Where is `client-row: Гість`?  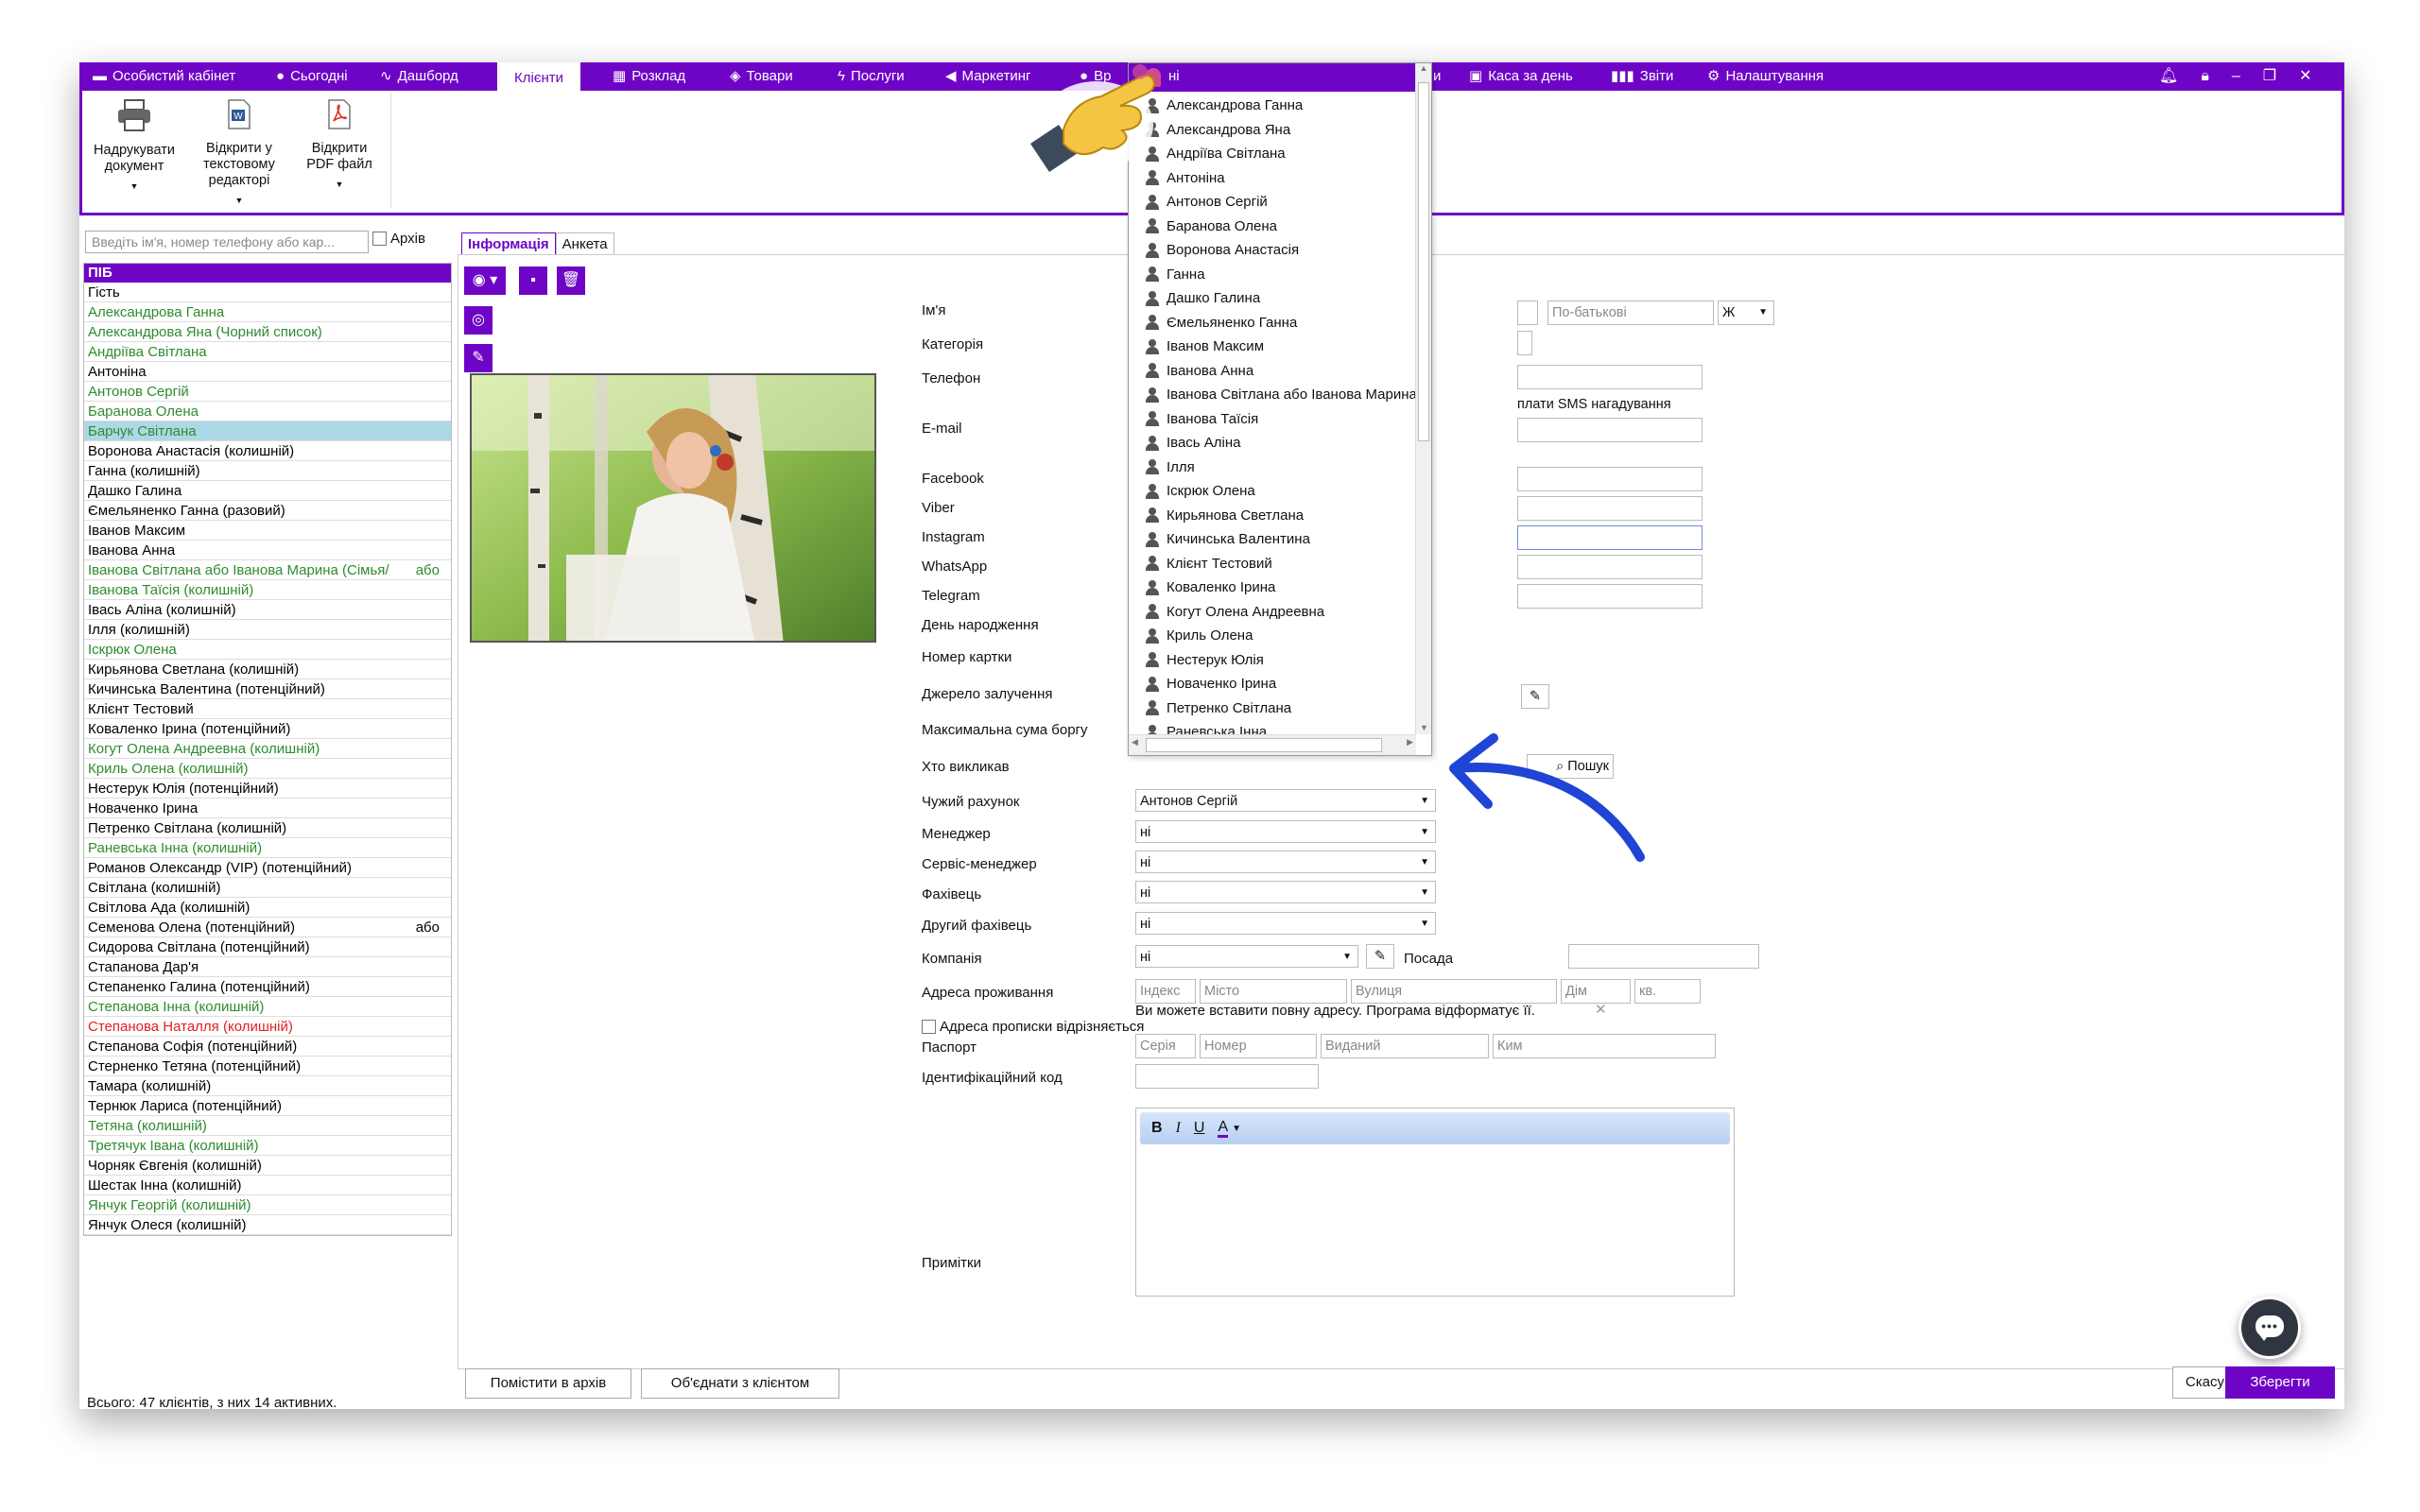 client-row: Гість is located at coordinates (267, 292).